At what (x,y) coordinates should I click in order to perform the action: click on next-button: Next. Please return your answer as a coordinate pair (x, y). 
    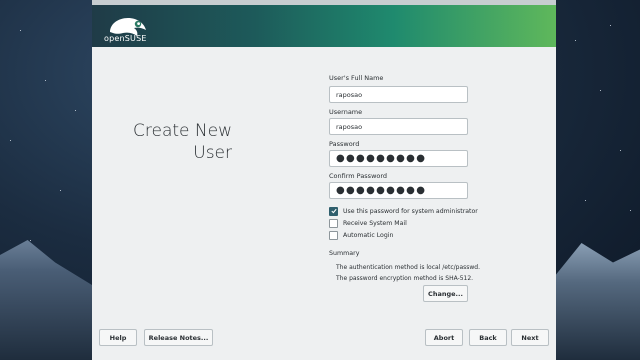
    Looking at the image, I should click on (530, 337).